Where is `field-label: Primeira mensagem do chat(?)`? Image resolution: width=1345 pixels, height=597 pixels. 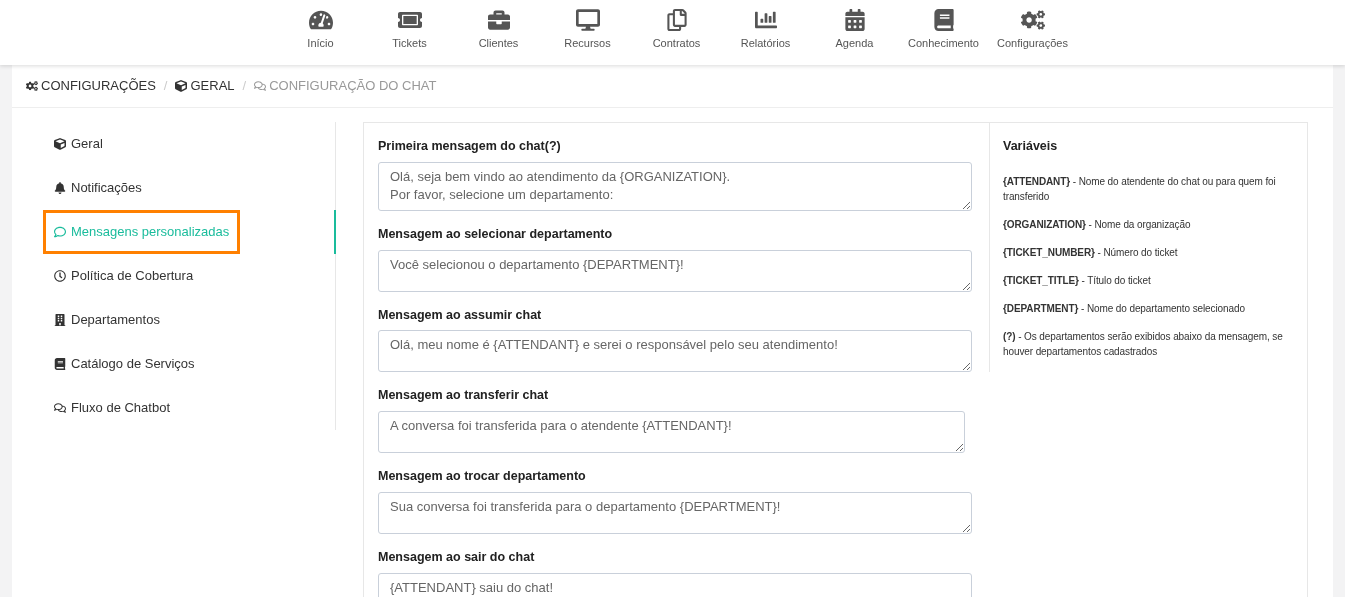
field-label: Primeira mensagem do chat(?) is located at coordinates (470, 146).